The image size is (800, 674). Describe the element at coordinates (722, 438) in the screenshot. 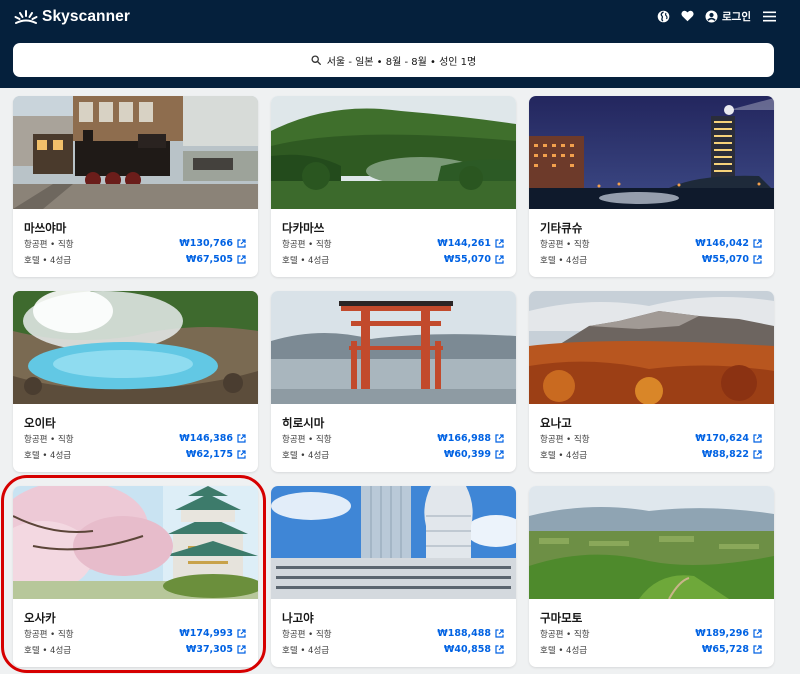

I see `flight-price: ₩170,624` at that location.